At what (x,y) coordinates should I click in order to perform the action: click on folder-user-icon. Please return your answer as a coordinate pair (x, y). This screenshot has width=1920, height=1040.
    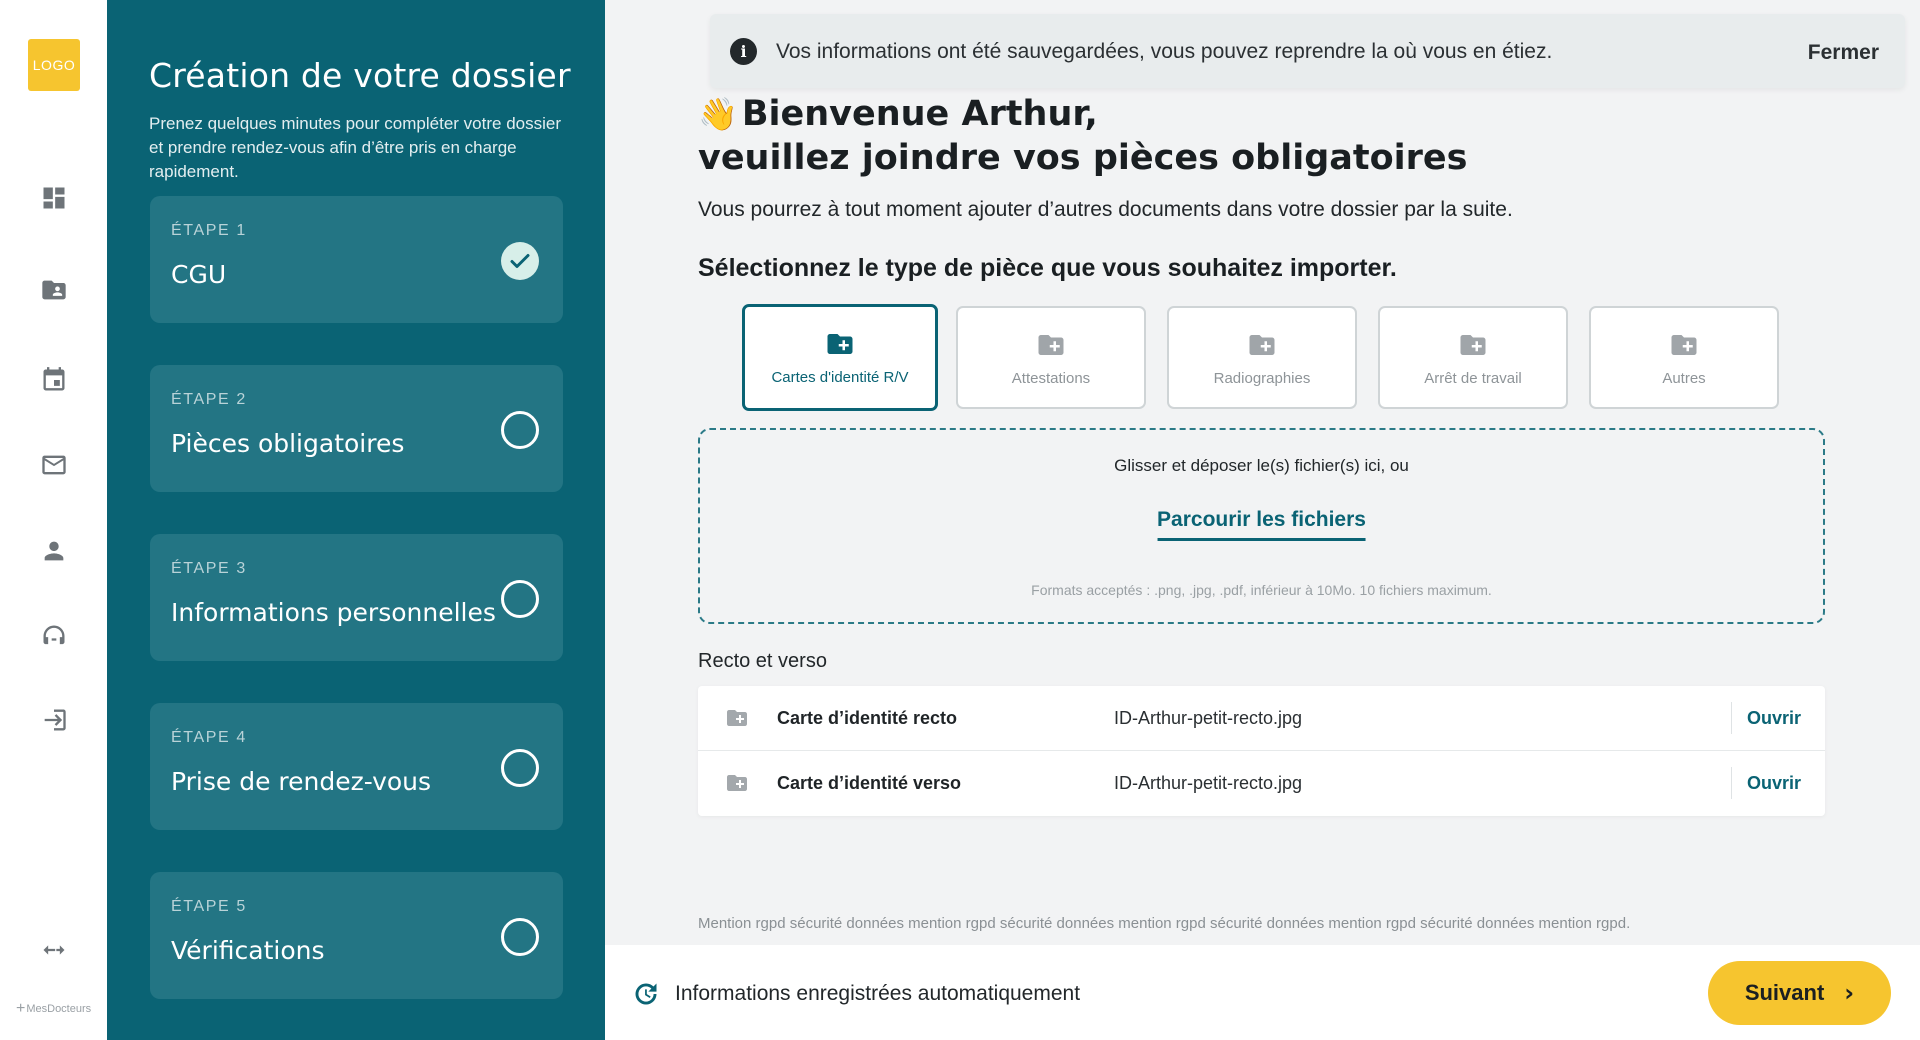
    Looking at the image, I should click on (54, 290).